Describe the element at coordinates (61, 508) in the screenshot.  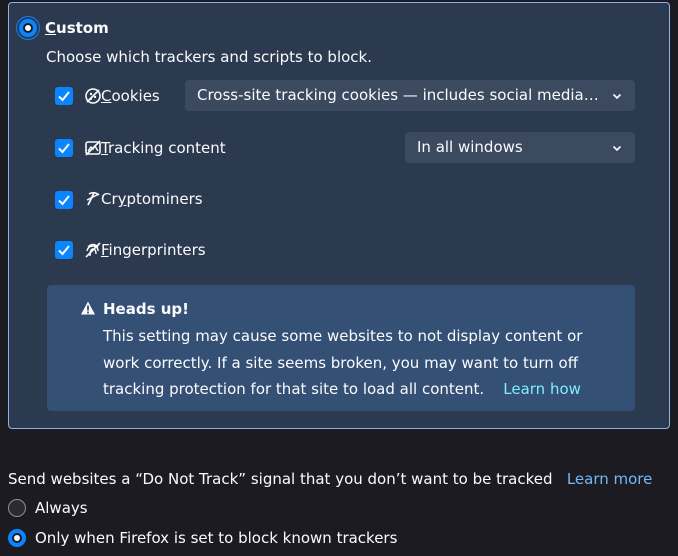
I see `dnt-always-label: Always` at that location.